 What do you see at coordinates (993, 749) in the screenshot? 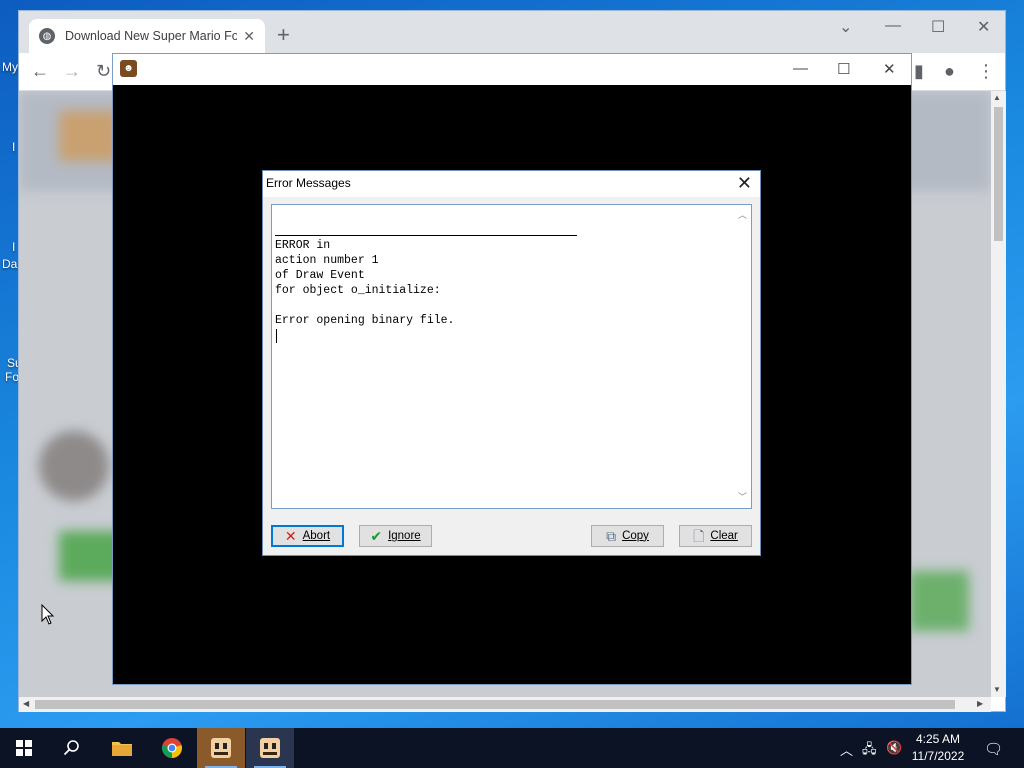
I see `notification-icon: 🗨` at bounding box center [993, 749].